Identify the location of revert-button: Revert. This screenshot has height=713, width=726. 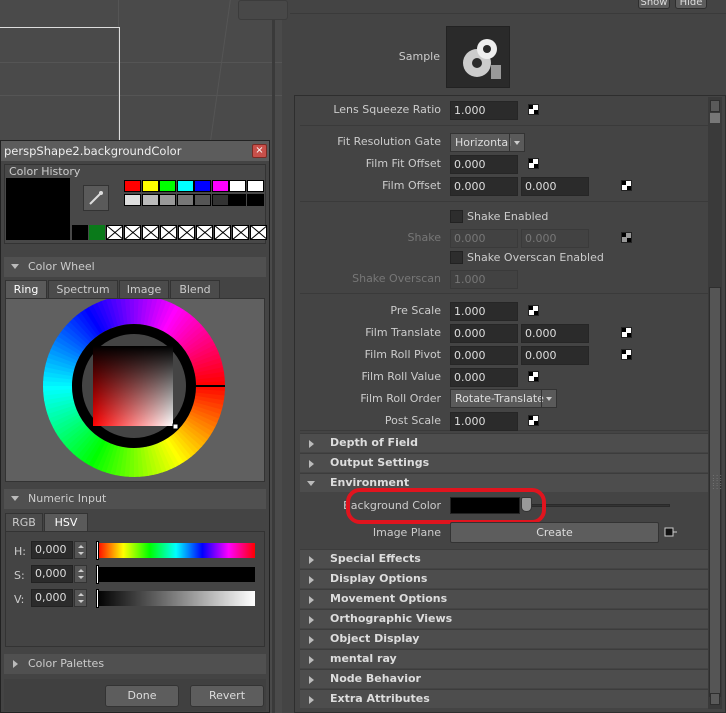
(227, 696).